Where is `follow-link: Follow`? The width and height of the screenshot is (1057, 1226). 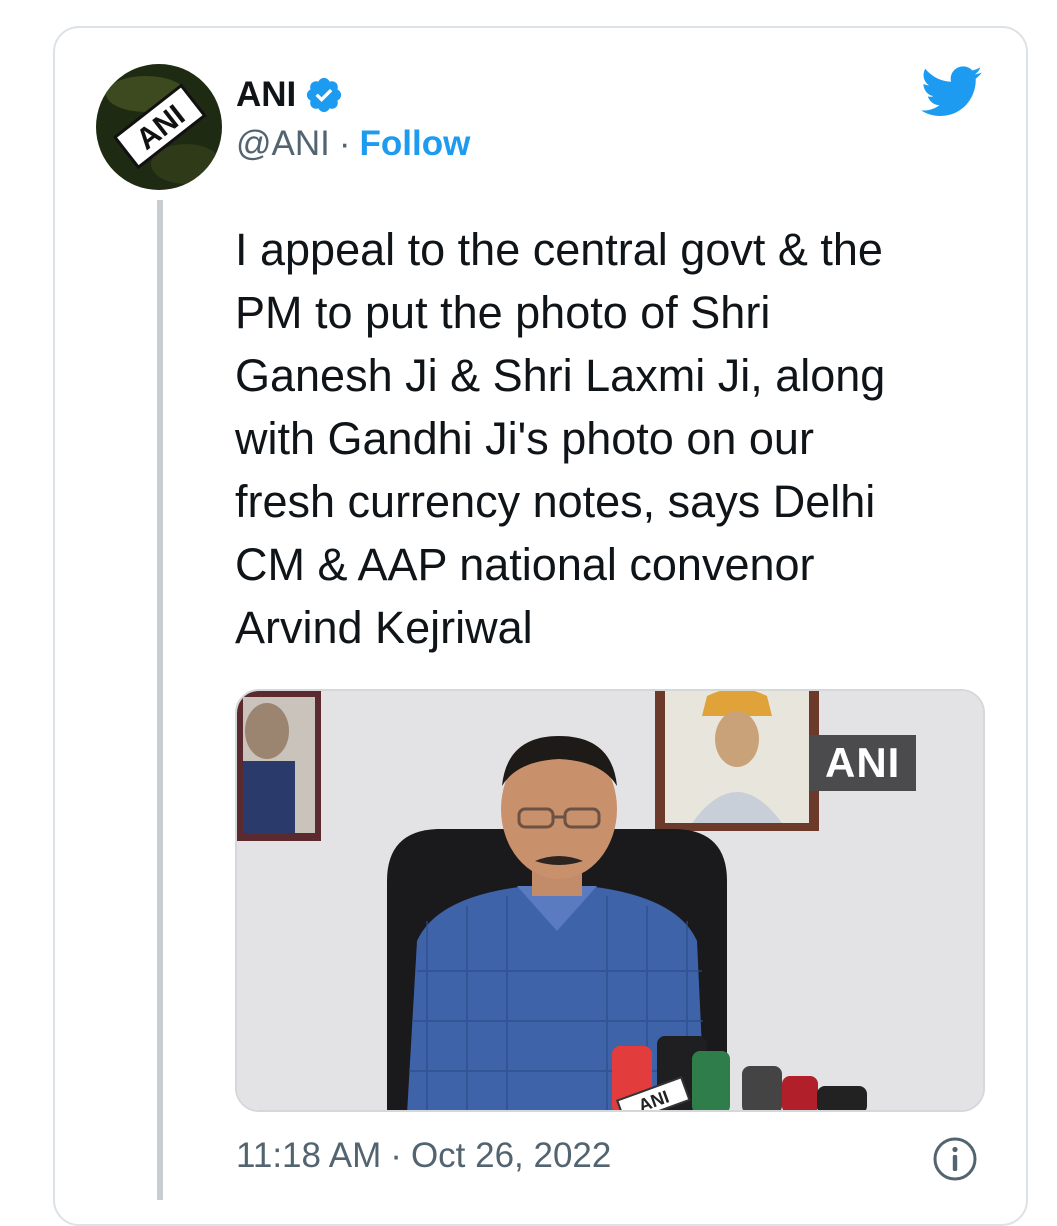
follow-link: Follow is located at coordinates (415, 144).